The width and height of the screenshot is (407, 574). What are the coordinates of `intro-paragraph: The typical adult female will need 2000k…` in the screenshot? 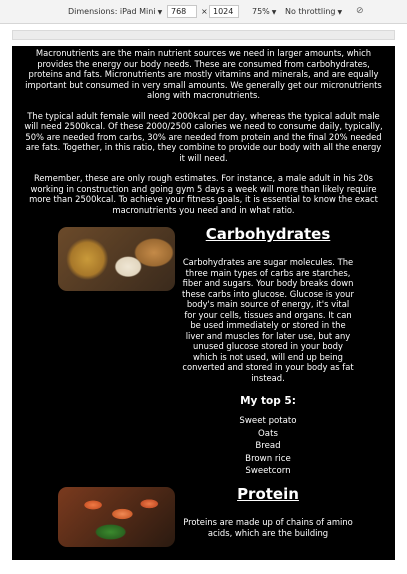 It's located at (203, 136).